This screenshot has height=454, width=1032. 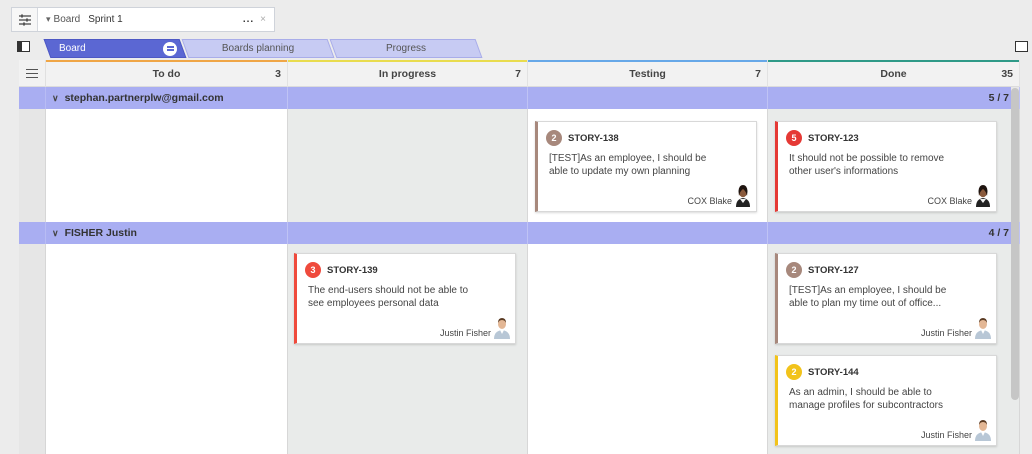 I want to click on tab-menu-icon, so click(x=170, y=48).